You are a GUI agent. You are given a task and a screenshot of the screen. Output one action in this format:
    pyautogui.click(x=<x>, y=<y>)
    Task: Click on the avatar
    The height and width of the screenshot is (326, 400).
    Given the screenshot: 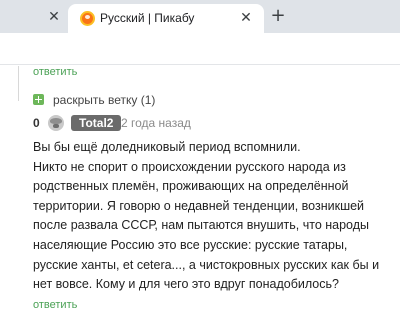 What is the action you would take?
    pyautogui.click(x=56, y=123)
    